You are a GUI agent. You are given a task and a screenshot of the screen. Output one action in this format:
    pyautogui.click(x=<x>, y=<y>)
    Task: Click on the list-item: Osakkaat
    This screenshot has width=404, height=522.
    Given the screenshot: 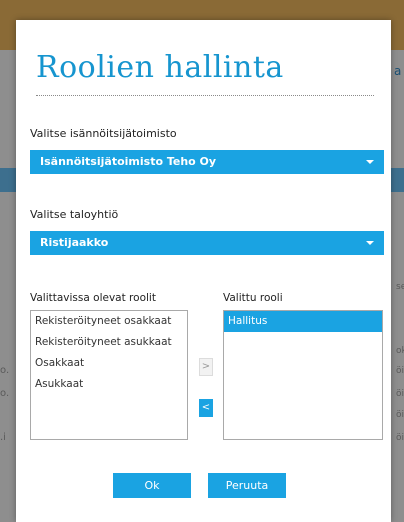 What is the action you would take?
    pyautogui.click(x=109, y=363)
    